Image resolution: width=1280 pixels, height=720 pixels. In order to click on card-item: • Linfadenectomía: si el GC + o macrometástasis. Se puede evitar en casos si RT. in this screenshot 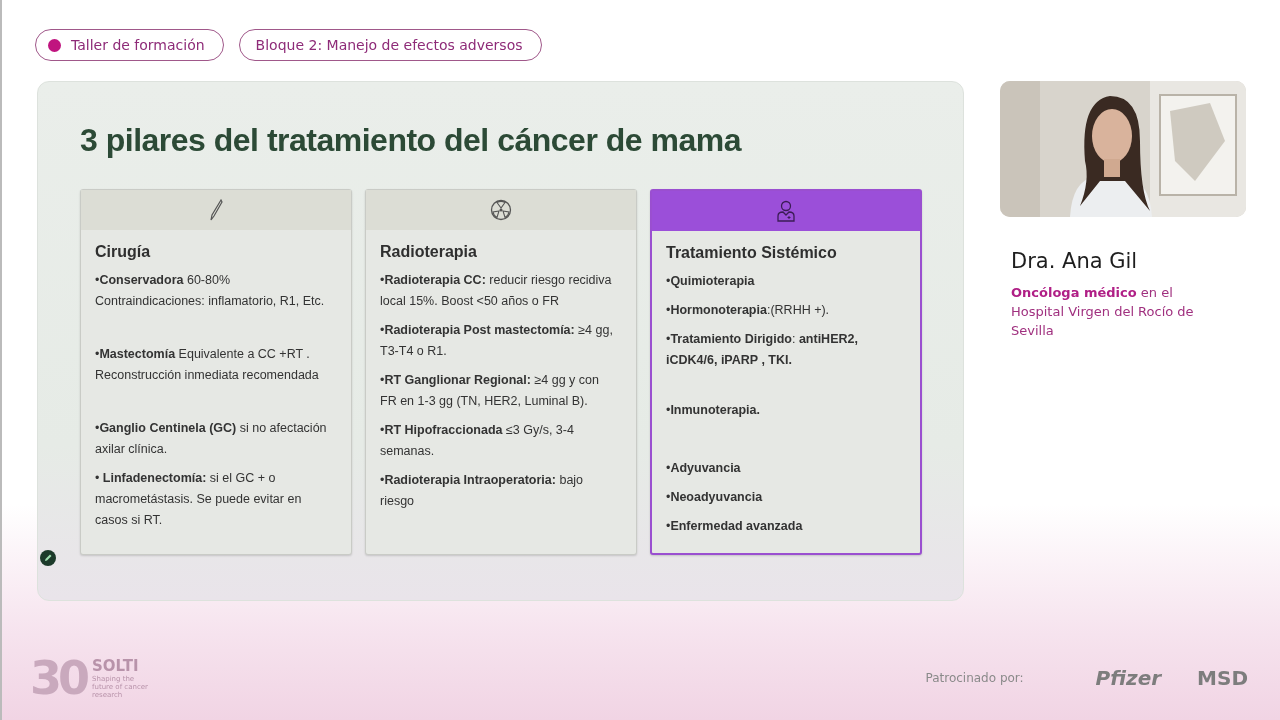, I will do `click(199, 499)`.